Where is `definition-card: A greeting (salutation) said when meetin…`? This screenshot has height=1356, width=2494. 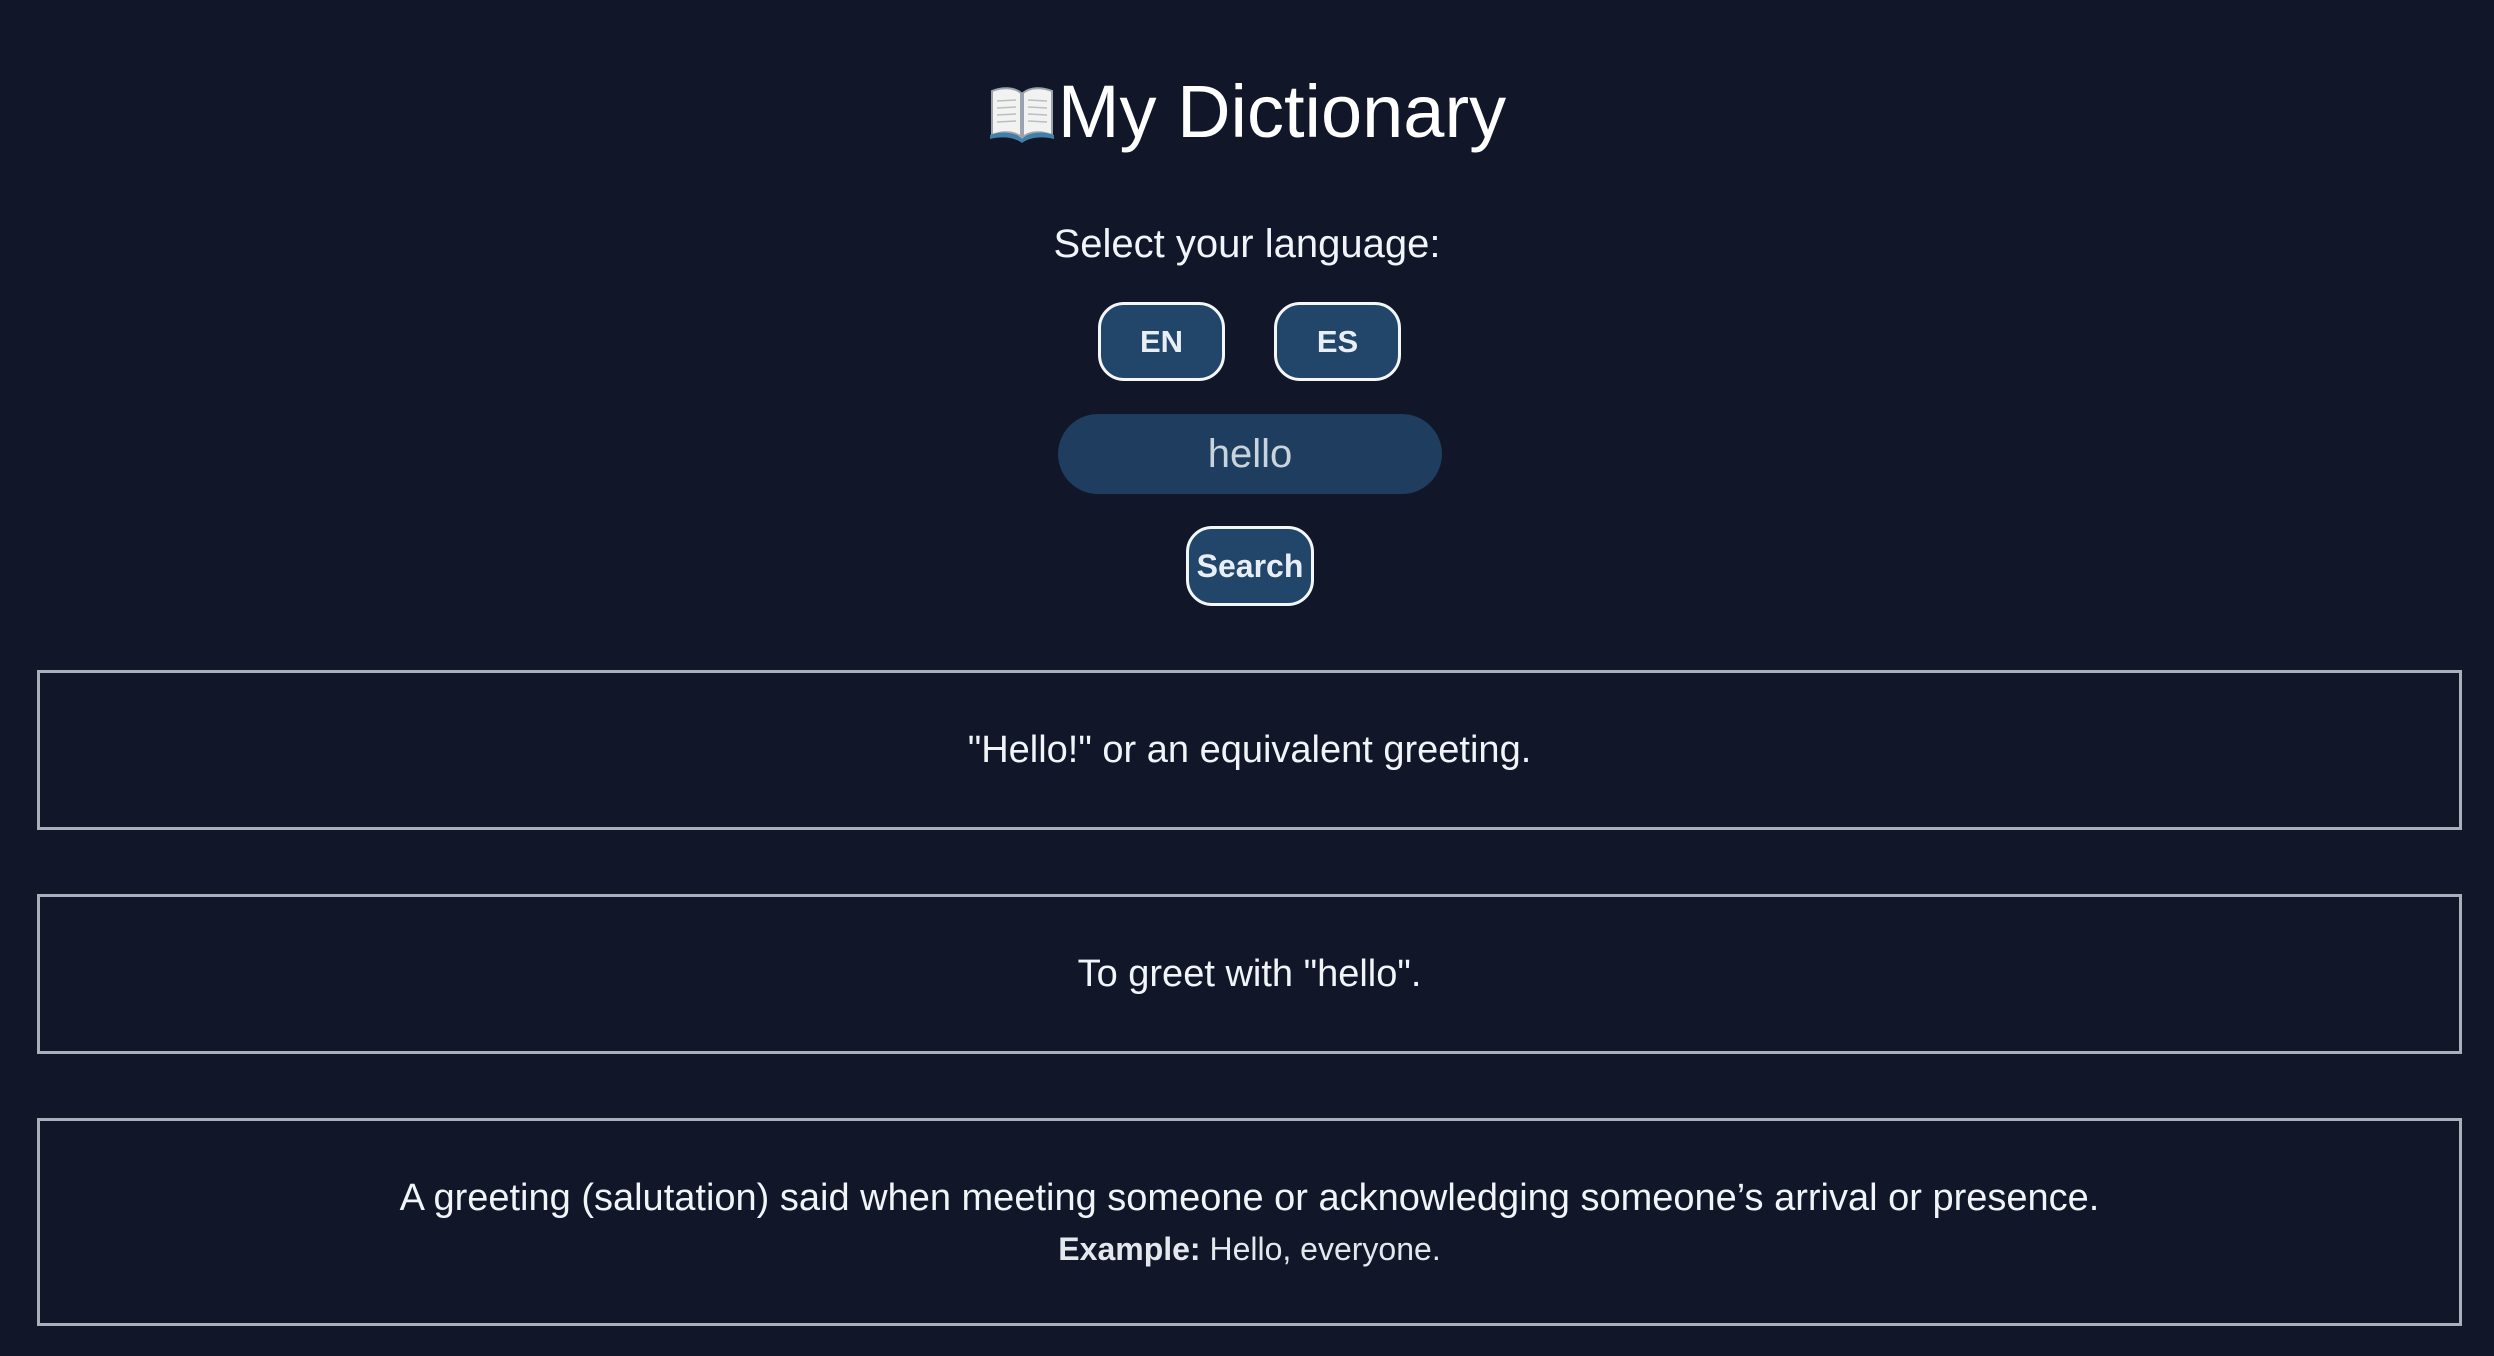
definition-card: A greeting (salutation) said when meetin… is located at coordinates (1249, 1222).